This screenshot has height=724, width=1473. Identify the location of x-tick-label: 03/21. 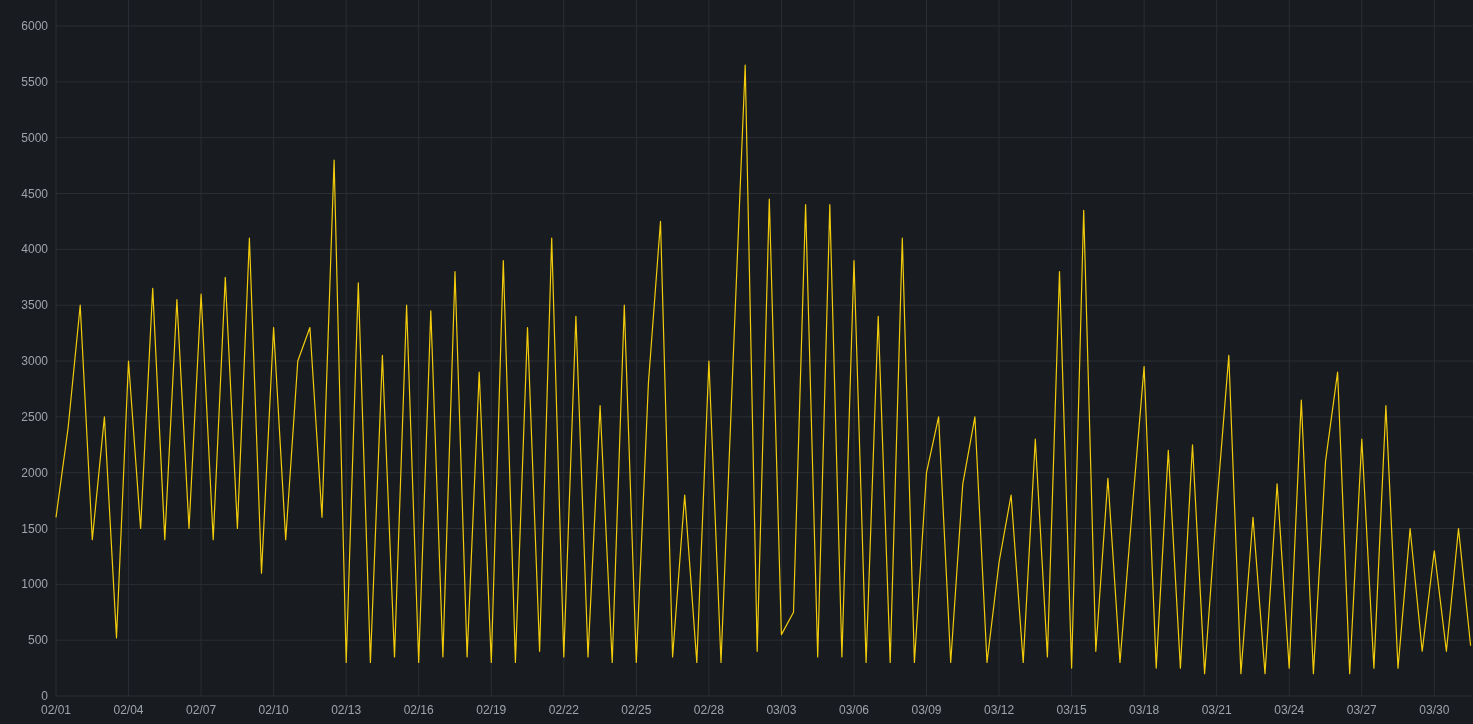
(1216, 710).